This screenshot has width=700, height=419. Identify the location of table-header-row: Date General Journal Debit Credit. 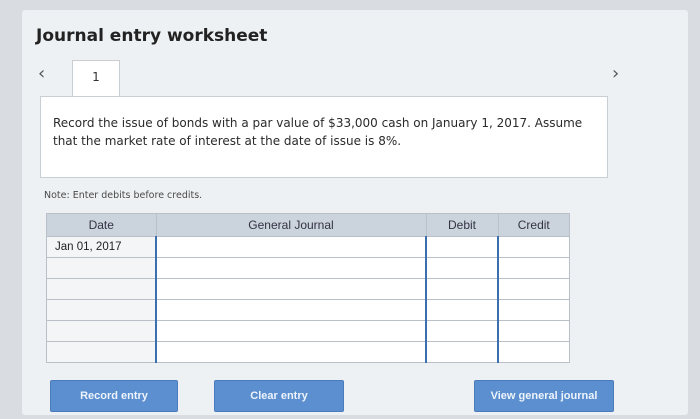
(308, 225).